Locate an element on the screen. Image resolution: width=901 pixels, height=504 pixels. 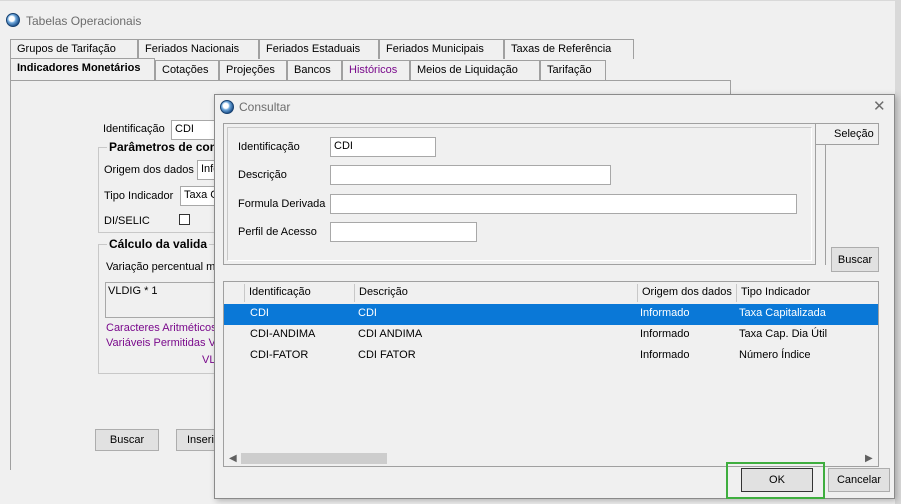
cell-identificacao: CDI-ANDIMA is located at coordinates (283, 334).